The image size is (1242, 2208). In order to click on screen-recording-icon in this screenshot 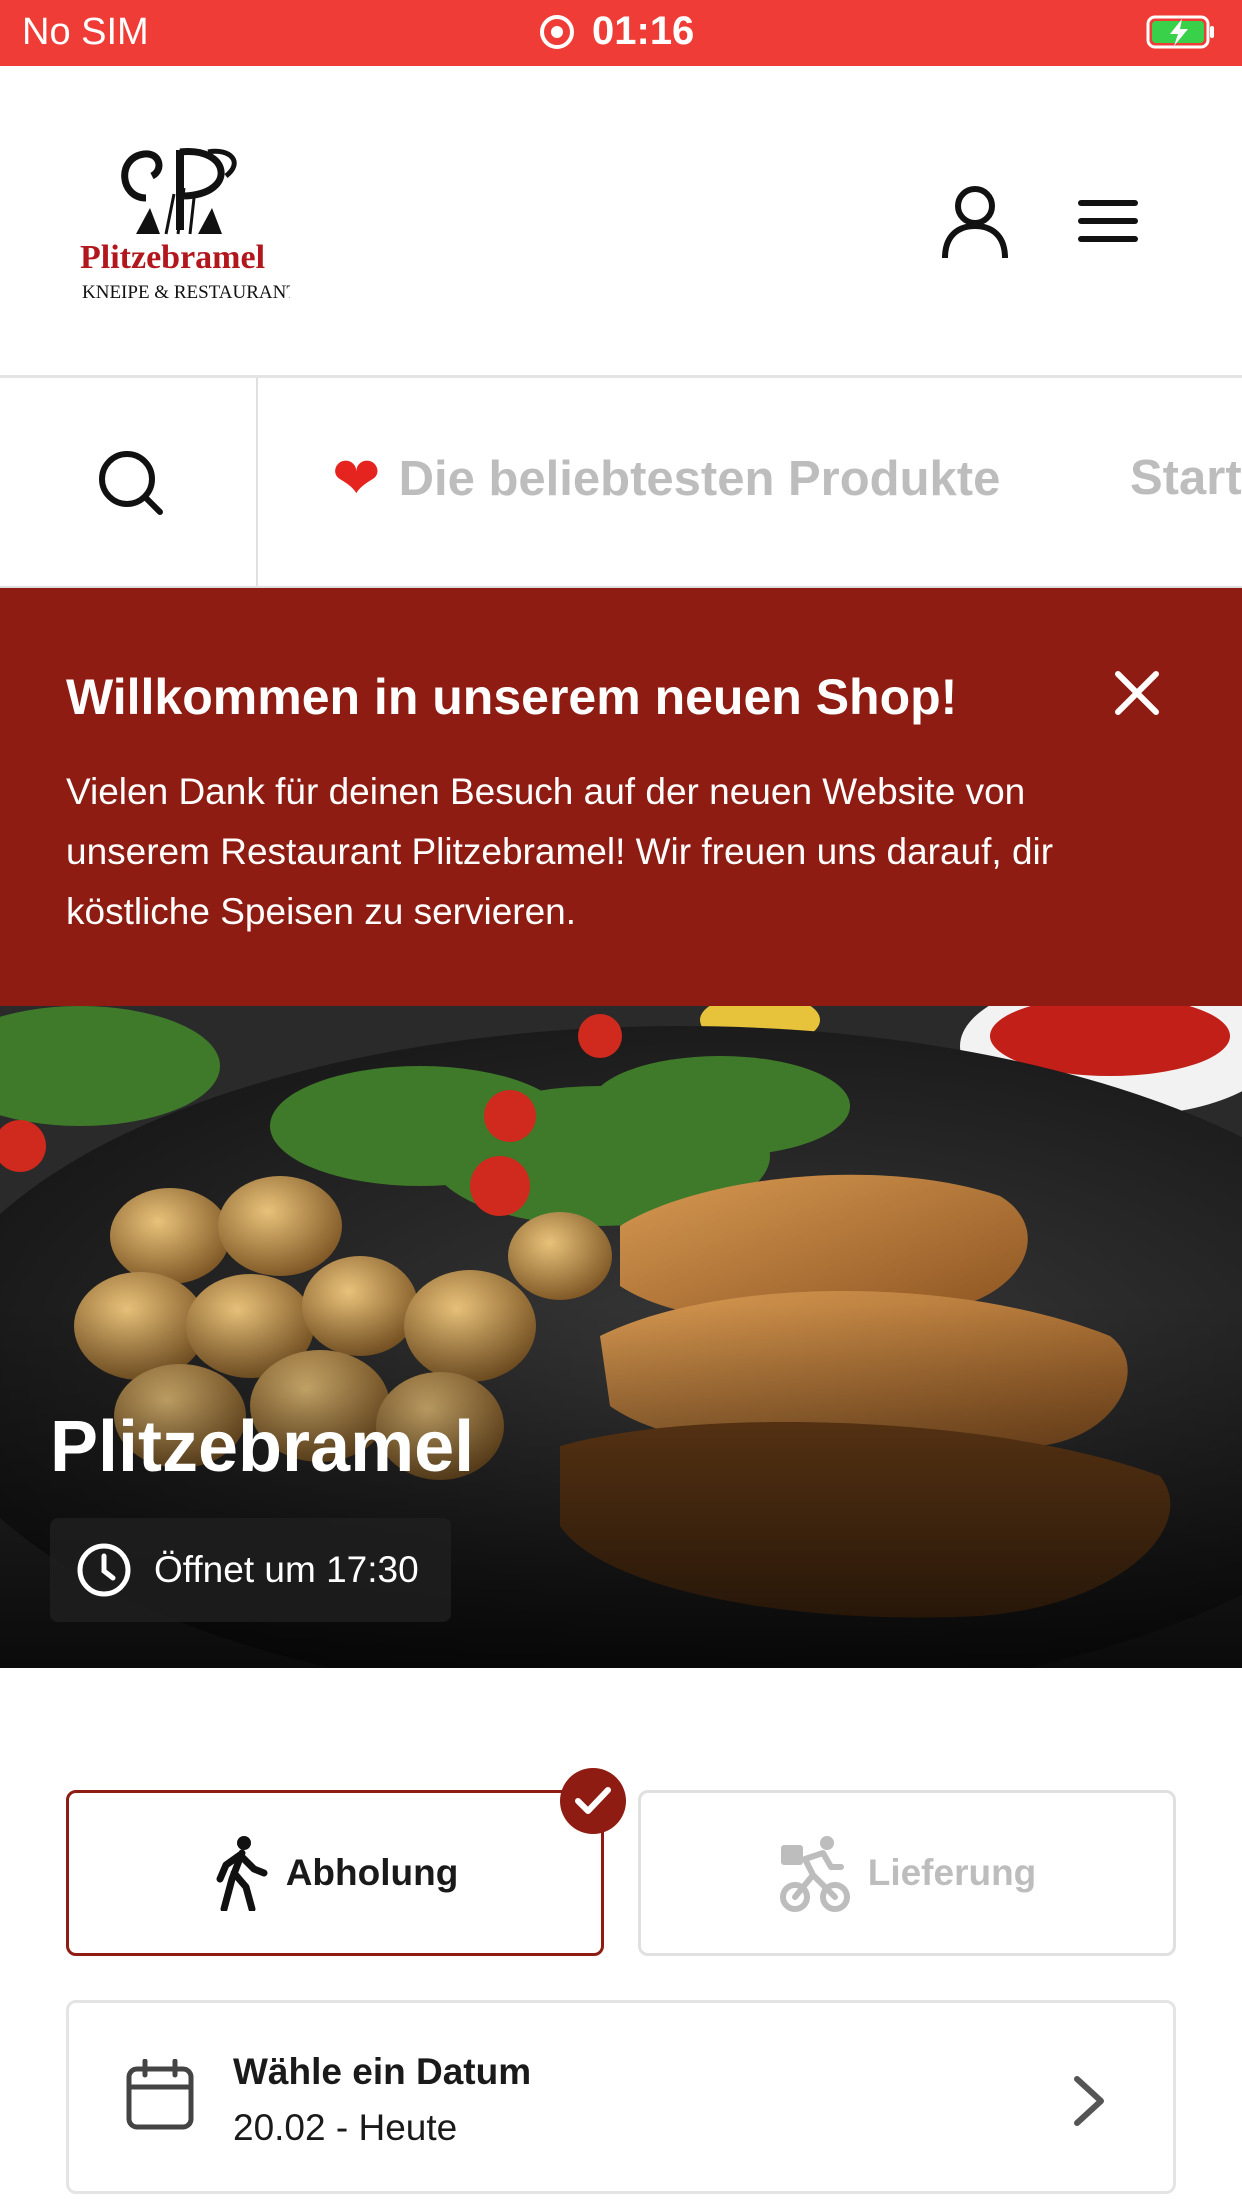, I will do `click(557, 31)`.